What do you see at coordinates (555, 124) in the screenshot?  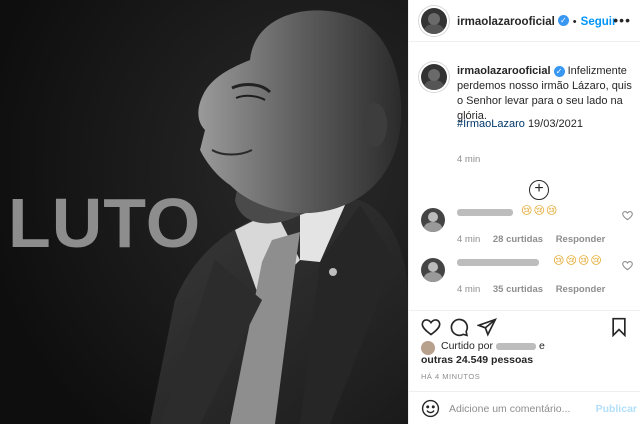 I see `caption-date: 19/03/2021` at bounding box center [555, 124].